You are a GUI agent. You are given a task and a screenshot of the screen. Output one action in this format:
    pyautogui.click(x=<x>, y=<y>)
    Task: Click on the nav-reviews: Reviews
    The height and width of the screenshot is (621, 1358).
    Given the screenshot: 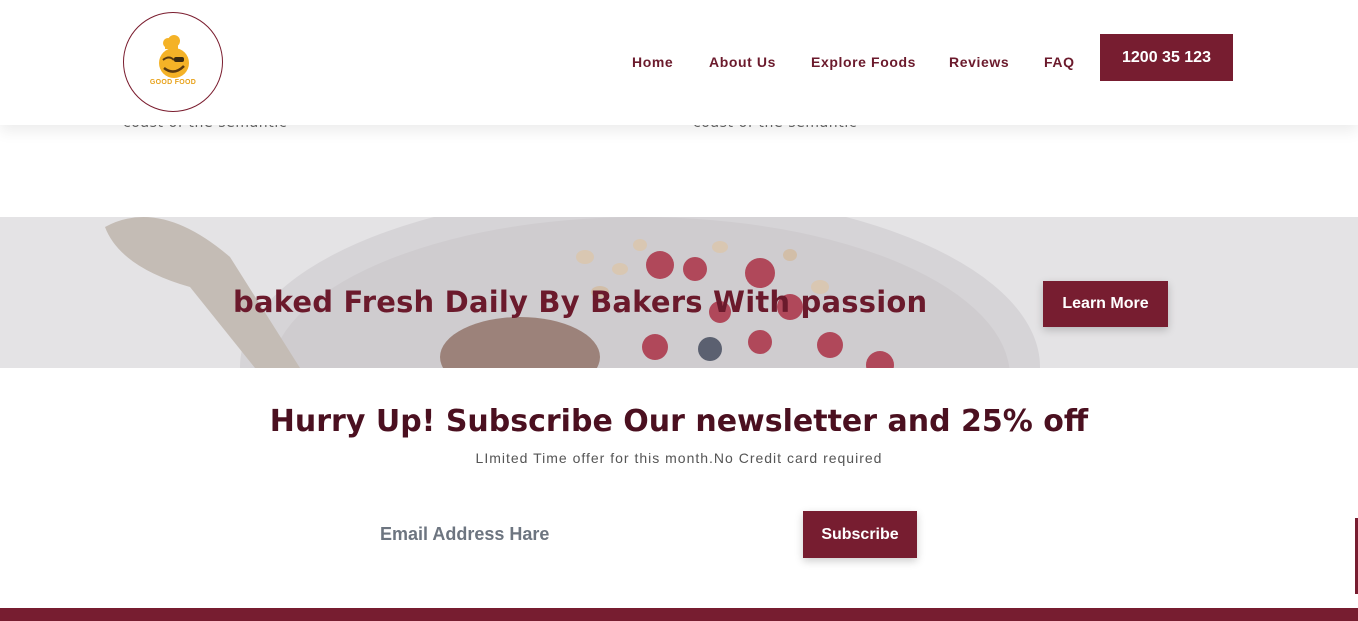 What is the action you would take?
    pyautogui.click(x=979, y=62)
    